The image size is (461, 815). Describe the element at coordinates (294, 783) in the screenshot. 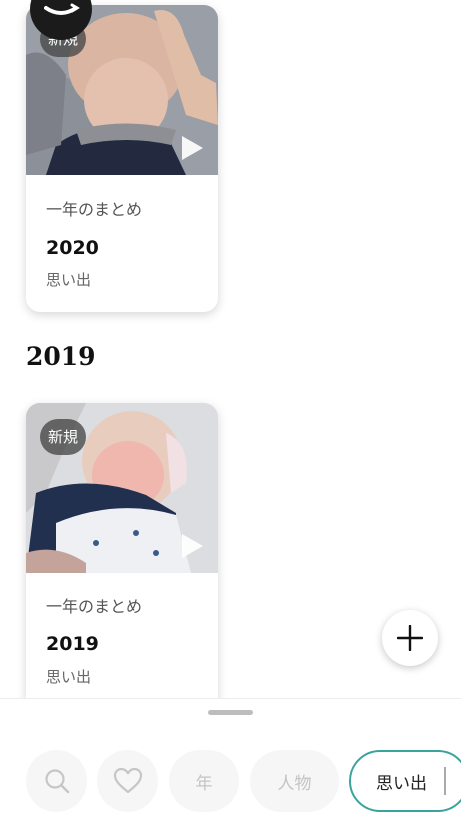

I see `people-filter-label: 人物` at that location.